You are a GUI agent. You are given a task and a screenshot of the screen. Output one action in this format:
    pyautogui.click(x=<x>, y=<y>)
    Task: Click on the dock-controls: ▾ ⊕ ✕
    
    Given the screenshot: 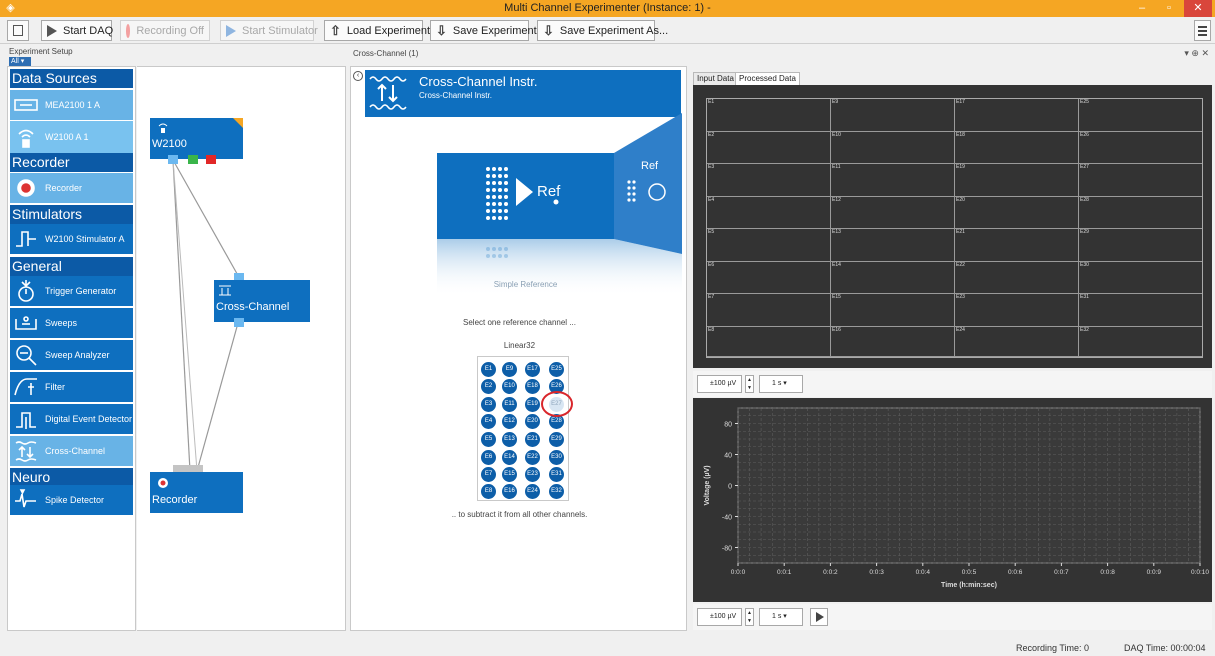 What is the action you would take?
    pyautogui.click(x=1196, y=53)
    